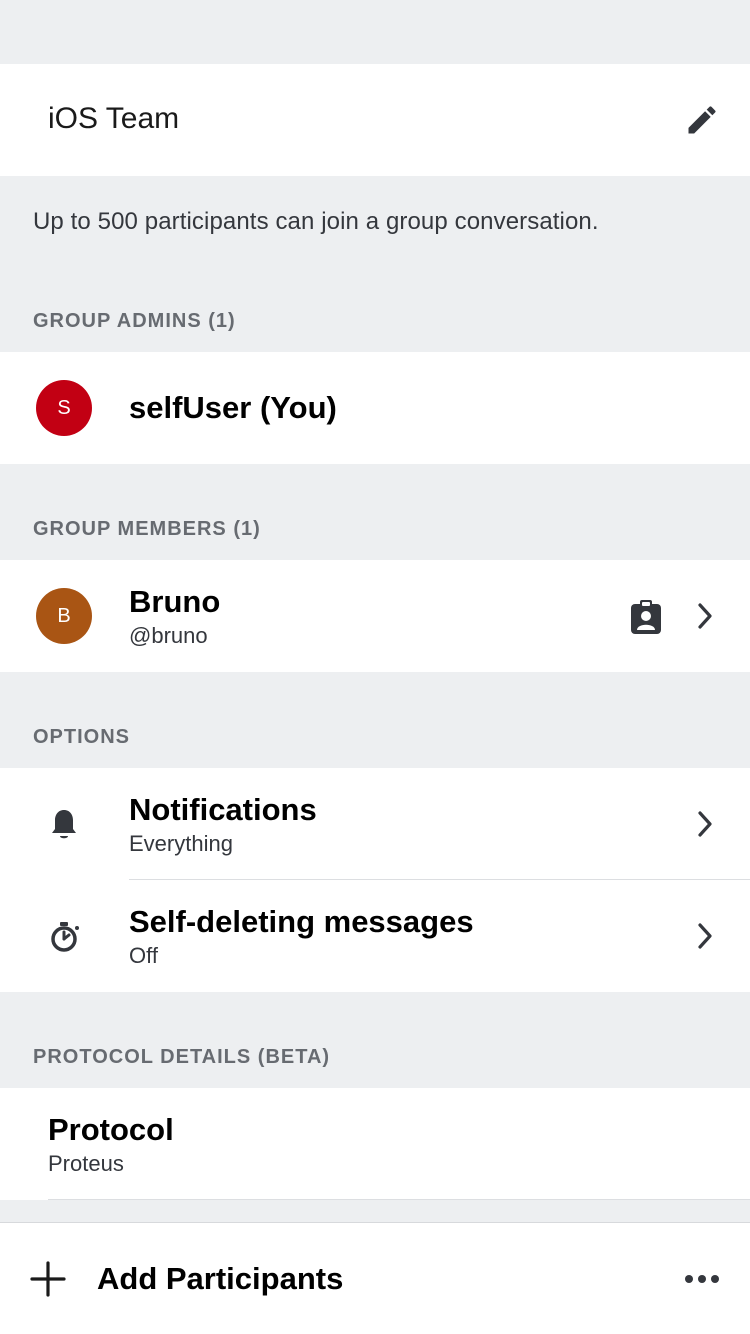  What do you see at coordinates (233, 407) in the screenshot?
I see `admin-name: selfUser (You)` at bounding box center [233, 407].